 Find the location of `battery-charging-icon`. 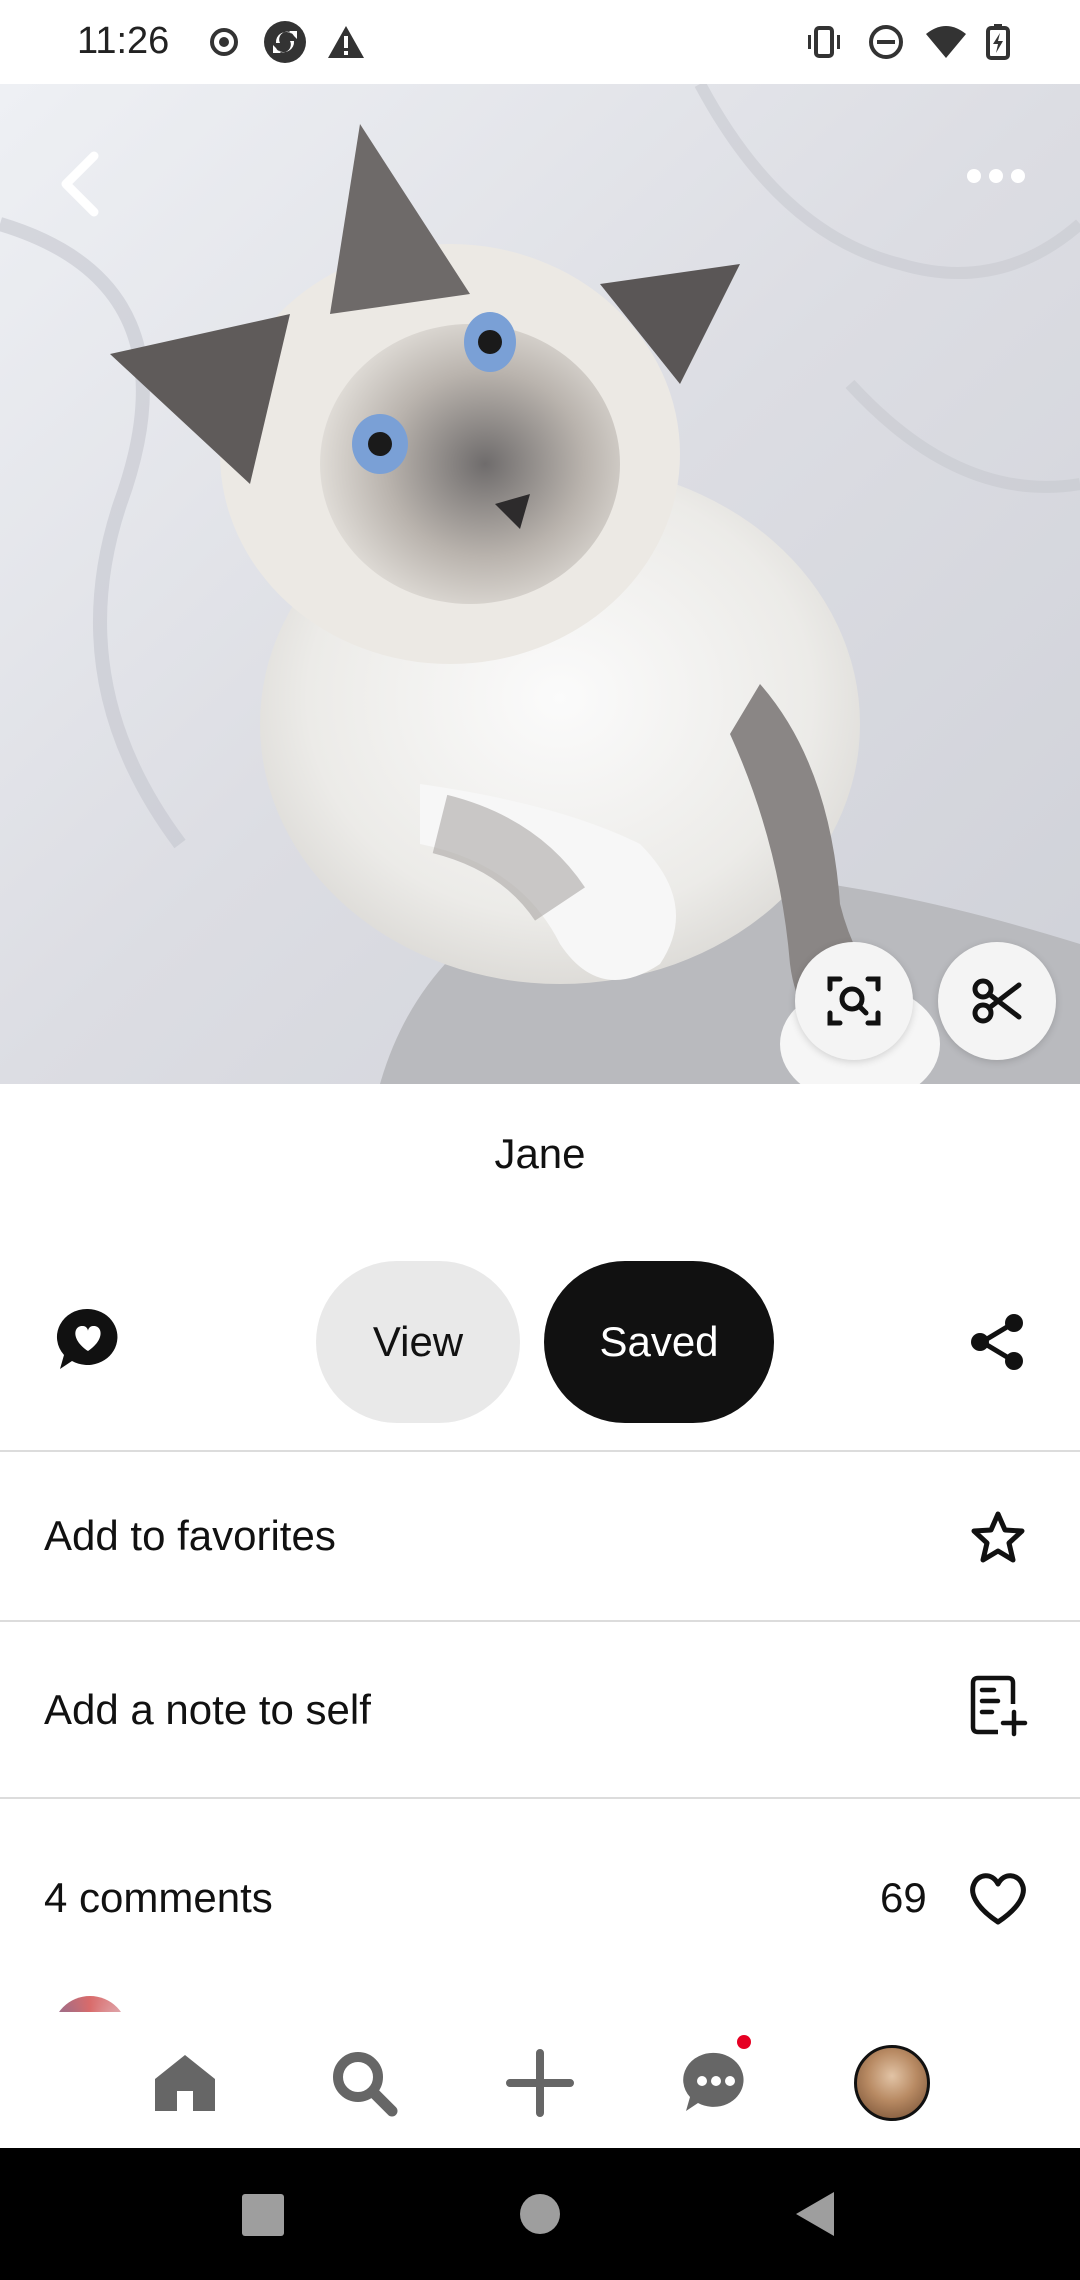

battery-charging-icon is located at coordinates (998, 42).